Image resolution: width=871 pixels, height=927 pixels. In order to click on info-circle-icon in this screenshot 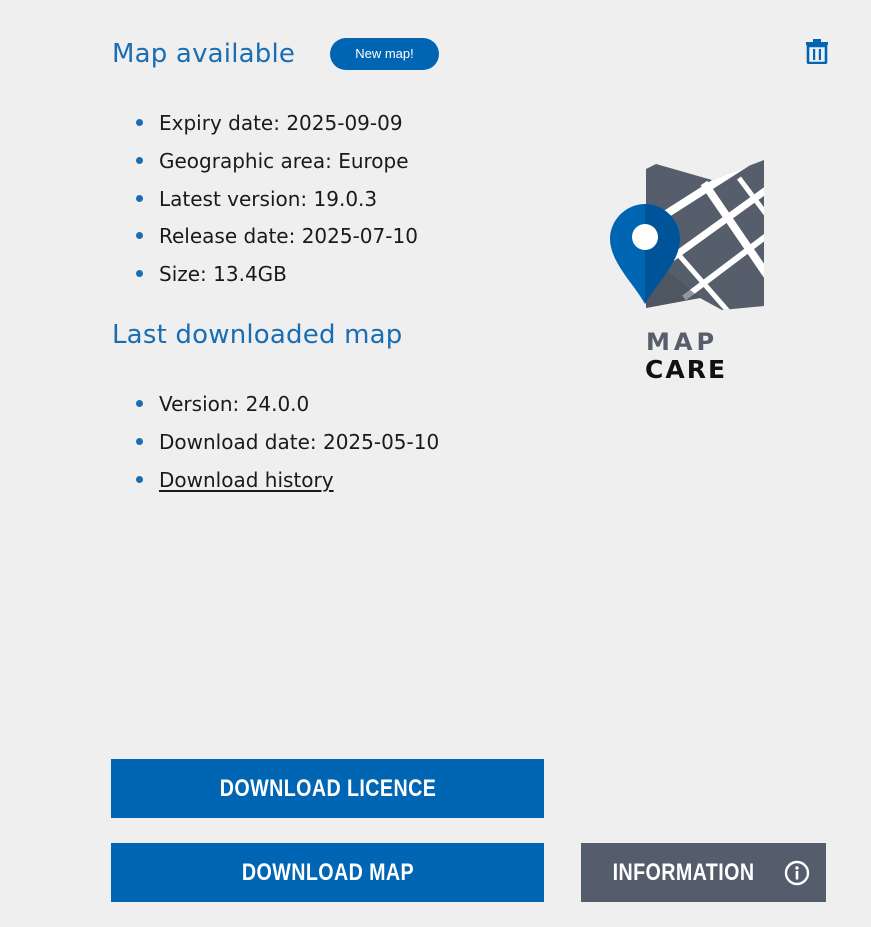, I will do `click(797, 873)`.